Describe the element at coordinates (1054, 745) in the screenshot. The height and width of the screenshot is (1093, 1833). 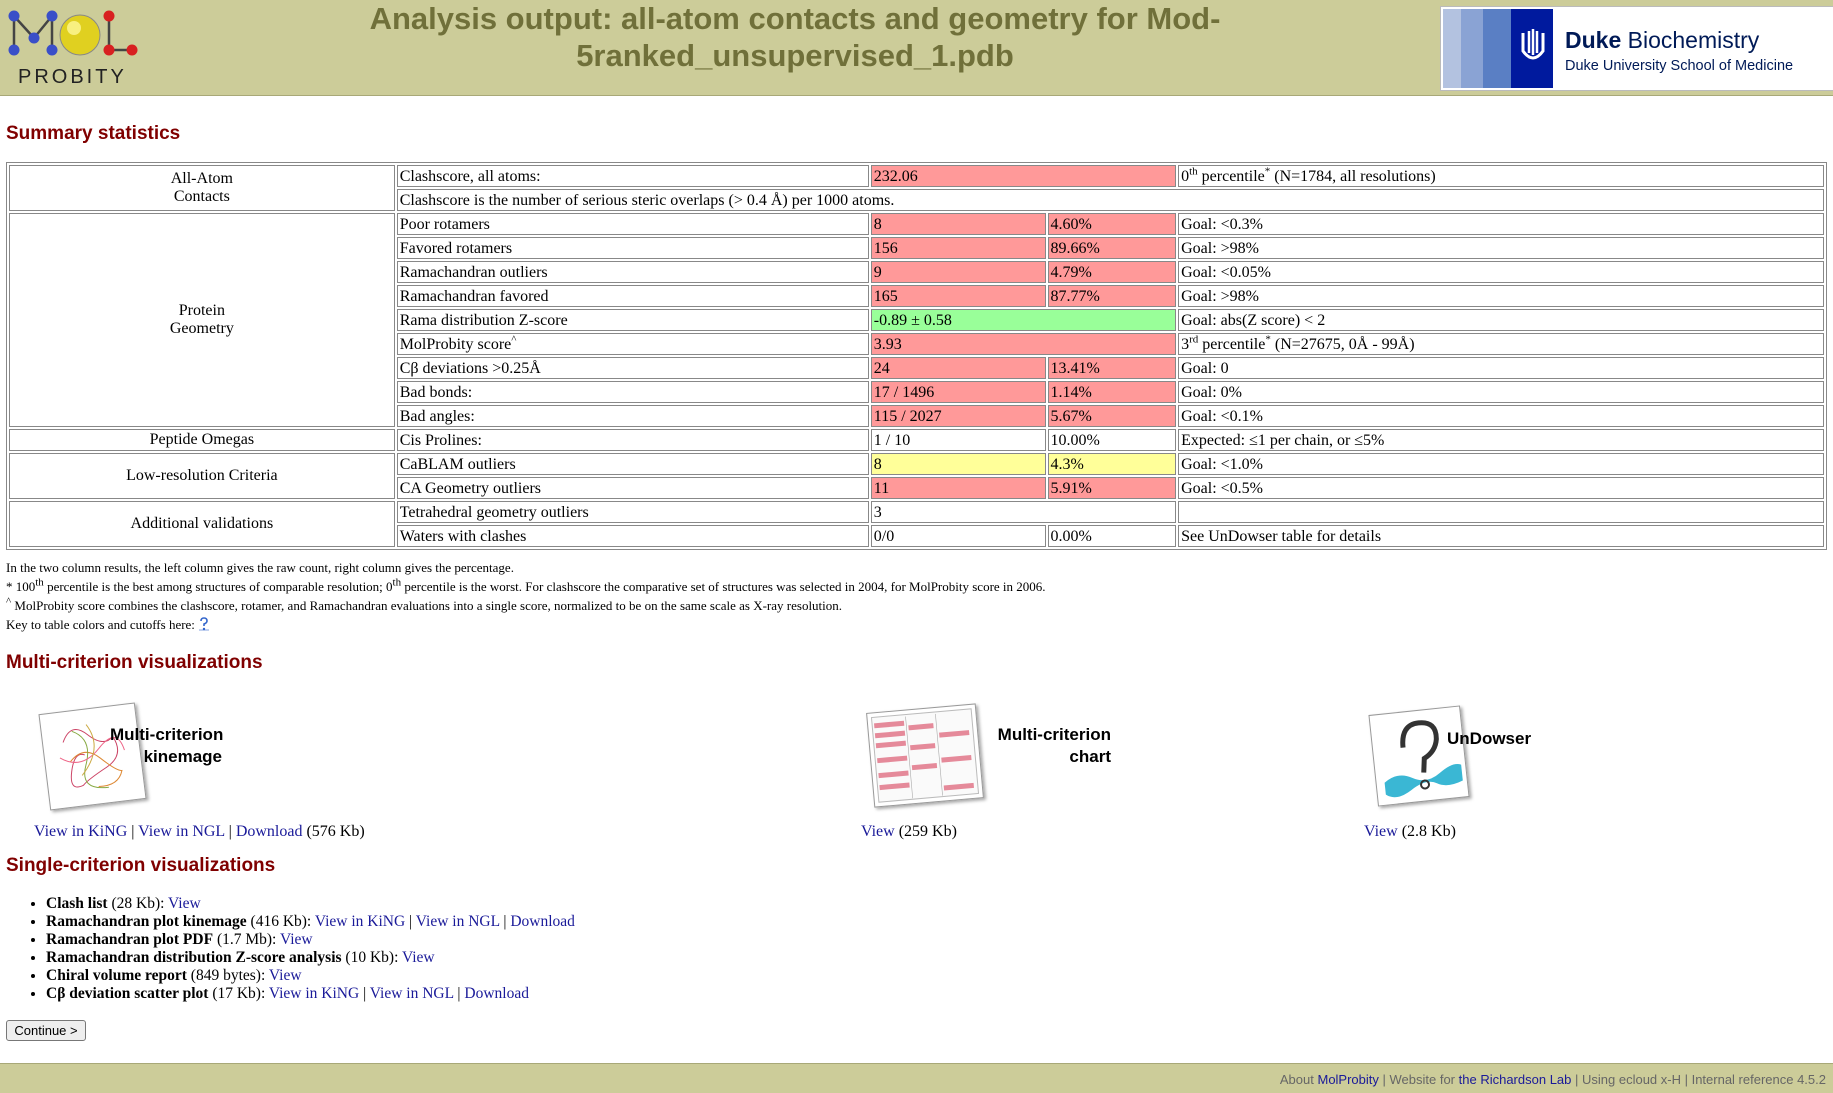
I see `chart-title: Multi-criterion chart` at that location.